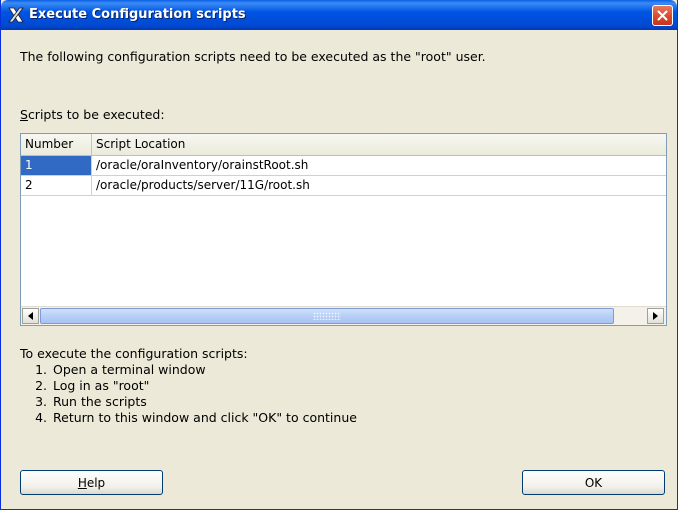 Image resolution: width=678 pixels, height=510 pixels. I want to click on instructions-heading: To execute the configuration scripts:, so click(134, 353).